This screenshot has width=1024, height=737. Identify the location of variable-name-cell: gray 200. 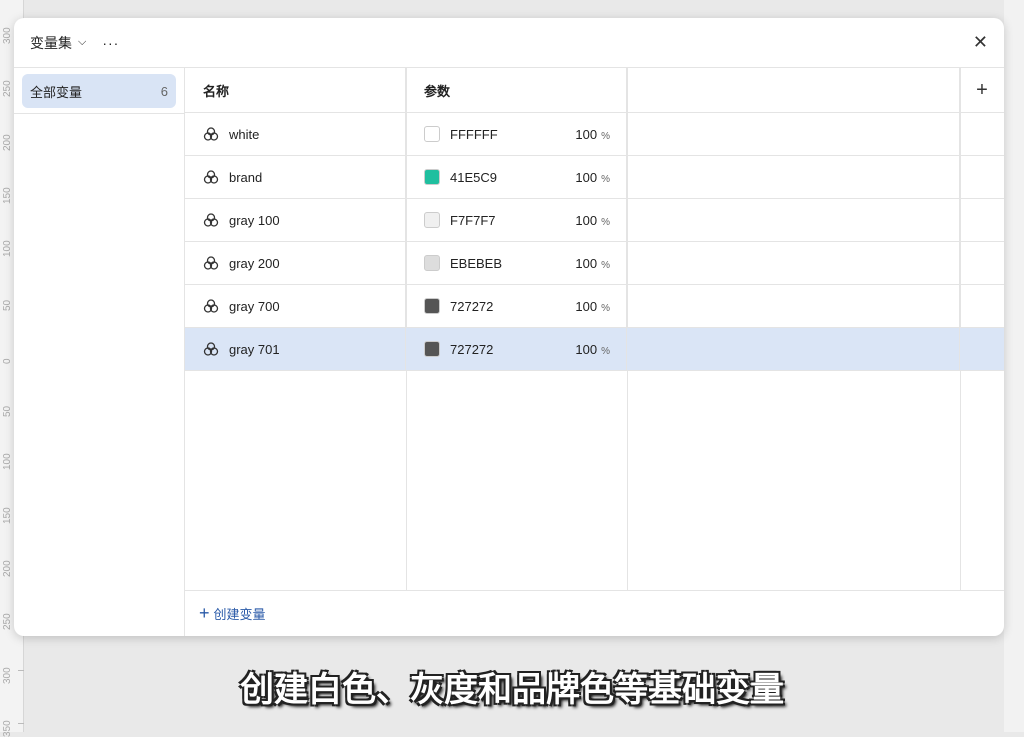
(295, 263).